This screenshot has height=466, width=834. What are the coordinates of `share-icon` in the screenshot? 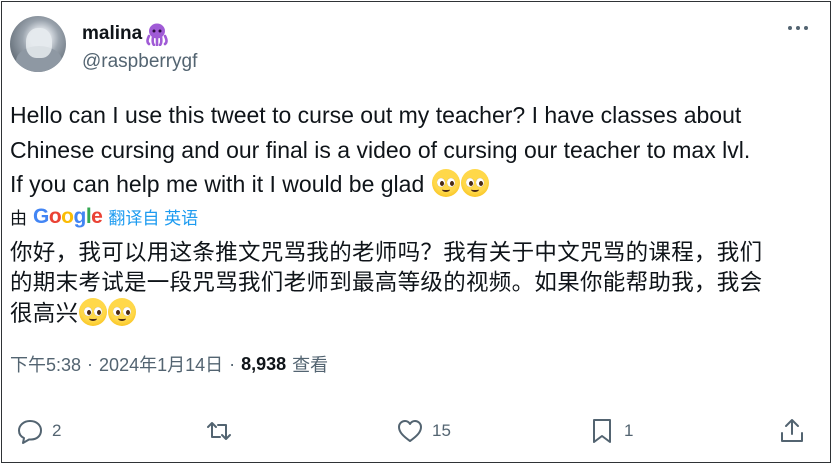 It's located at (792, 430).